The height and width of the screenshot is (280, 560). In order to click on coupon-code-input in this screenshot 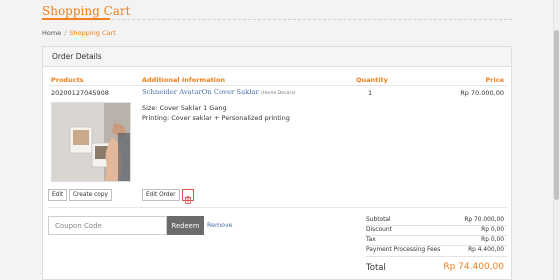, I will do `click(107, 225)`.